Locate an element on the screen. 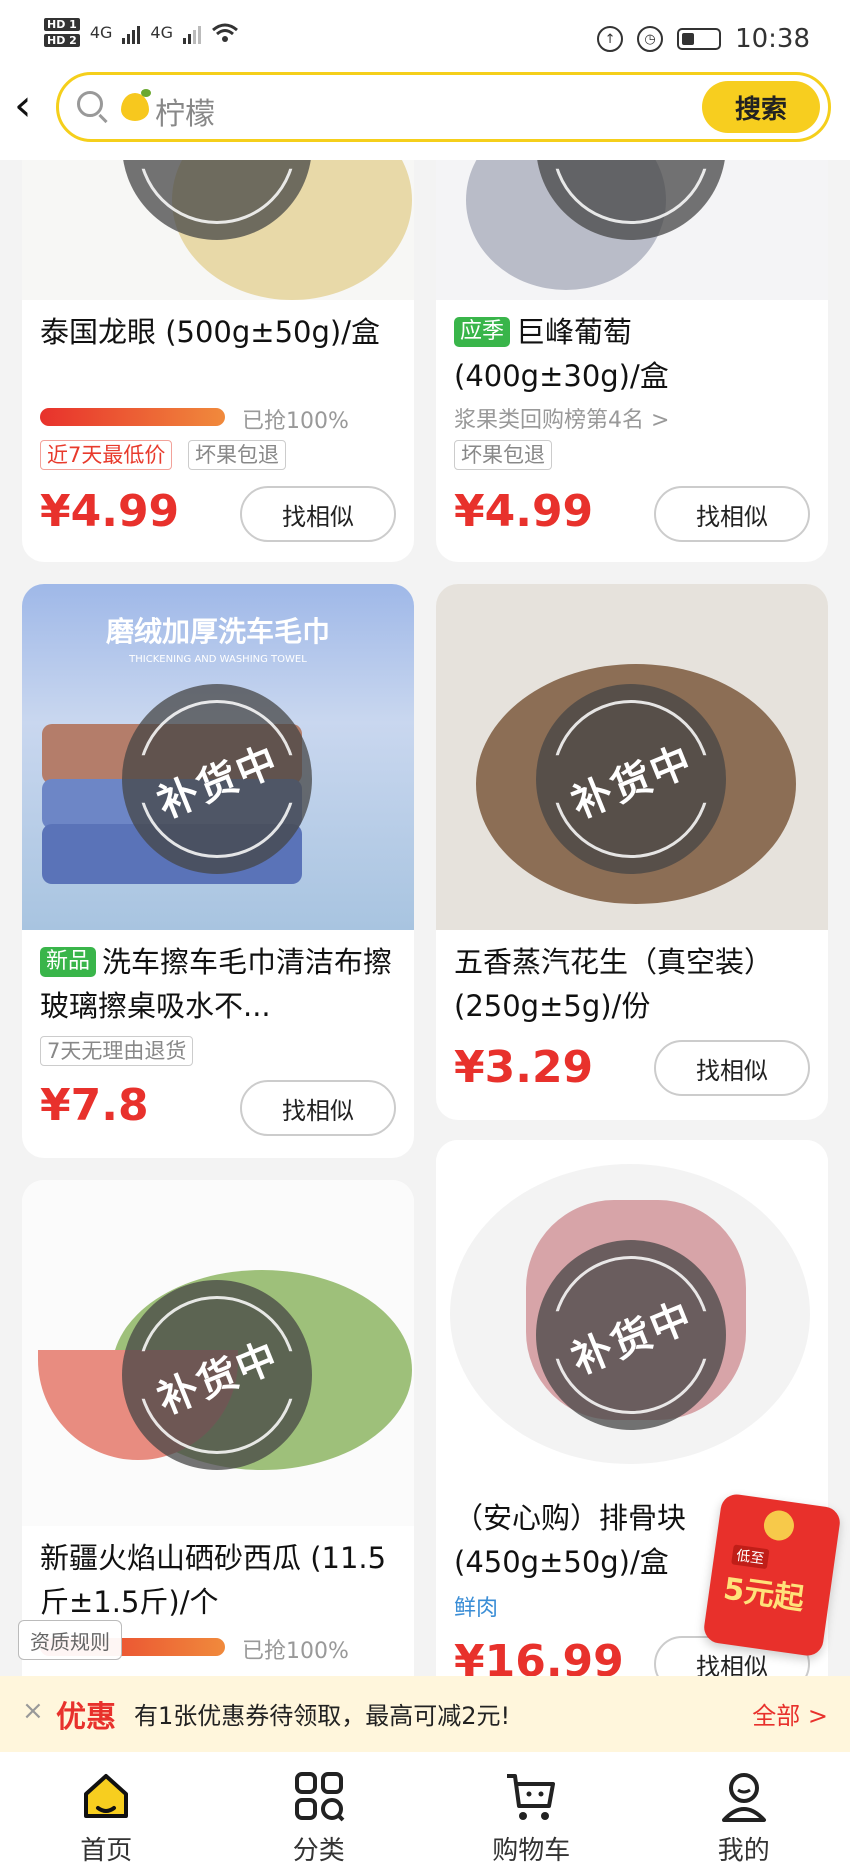 This screenshot has height=1869, width=850. hd1-badge: HD 1 is located at coordinates (62, 24).